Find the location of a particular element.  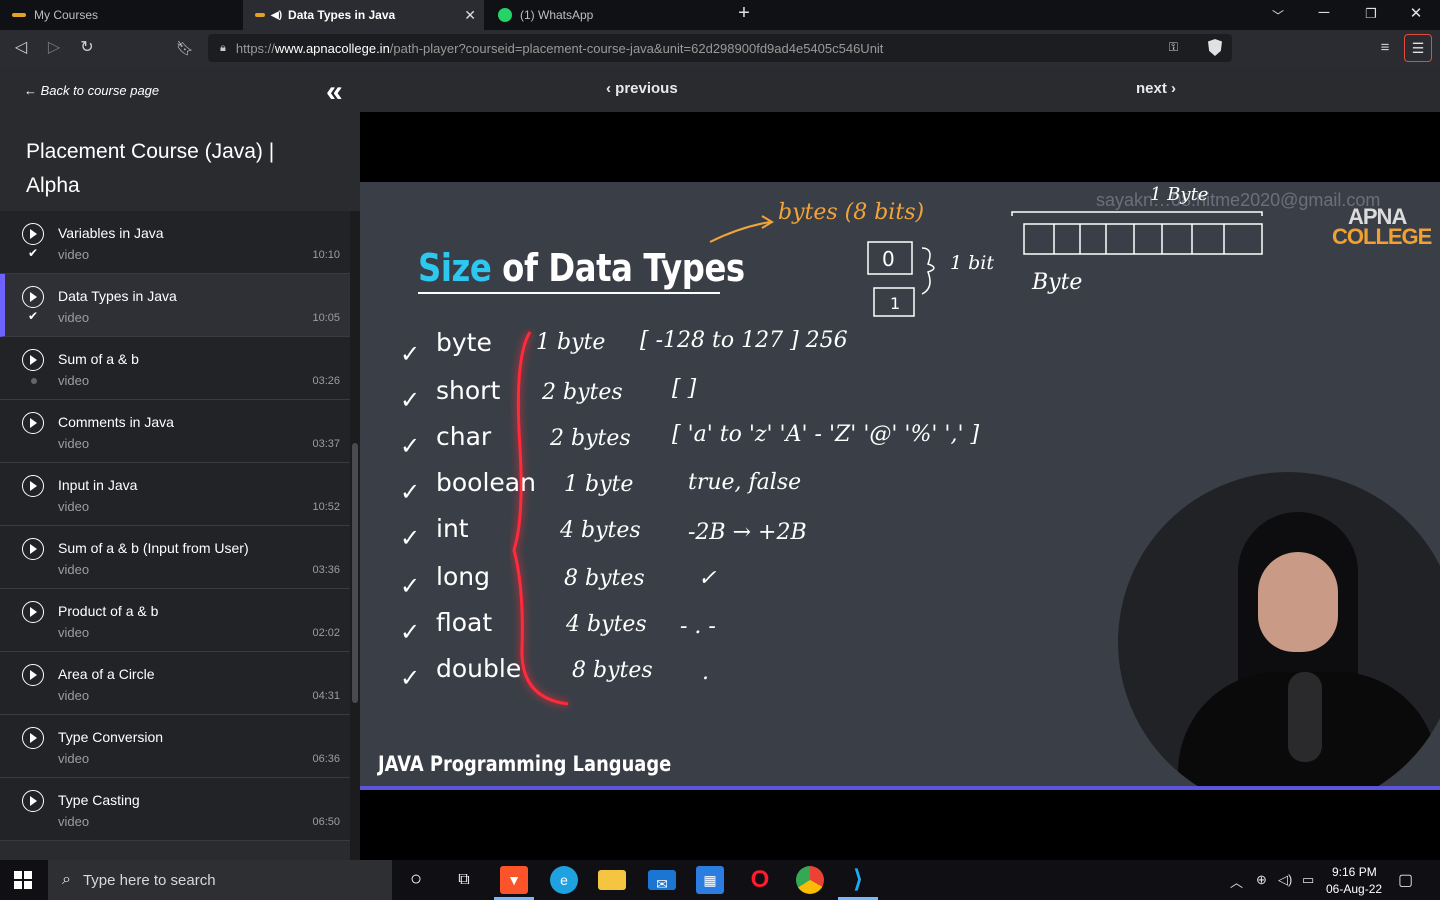

lesson-item: Type Conversion video 06:36 is located at coordinates (175, 746).